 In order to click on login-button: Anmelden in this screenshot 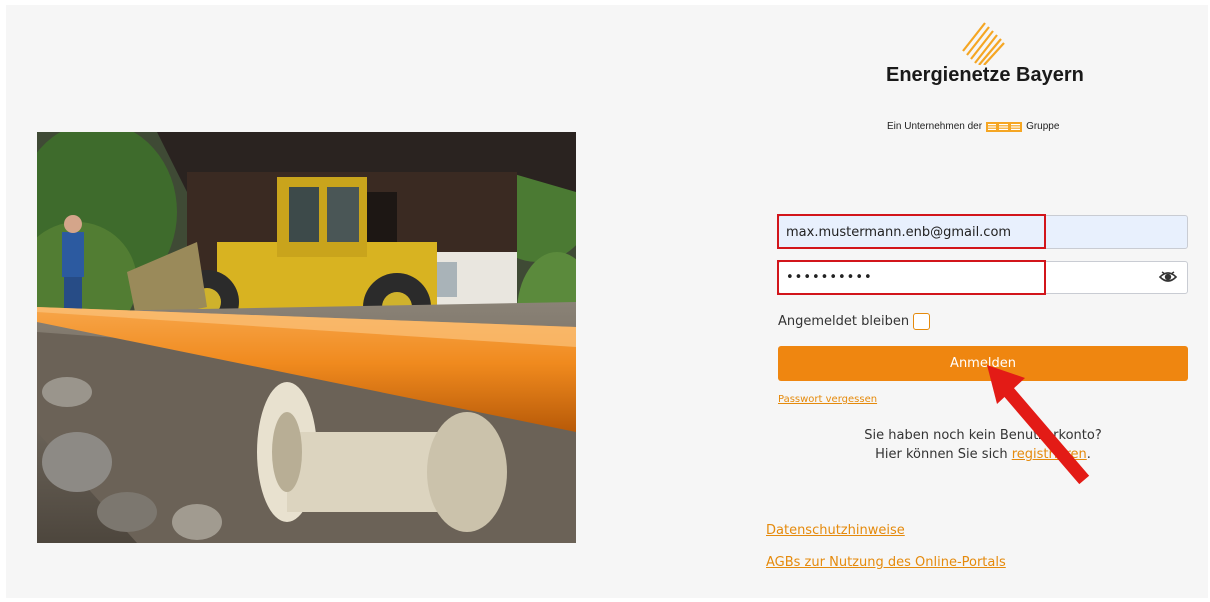, I will do `click(983, 363)`.